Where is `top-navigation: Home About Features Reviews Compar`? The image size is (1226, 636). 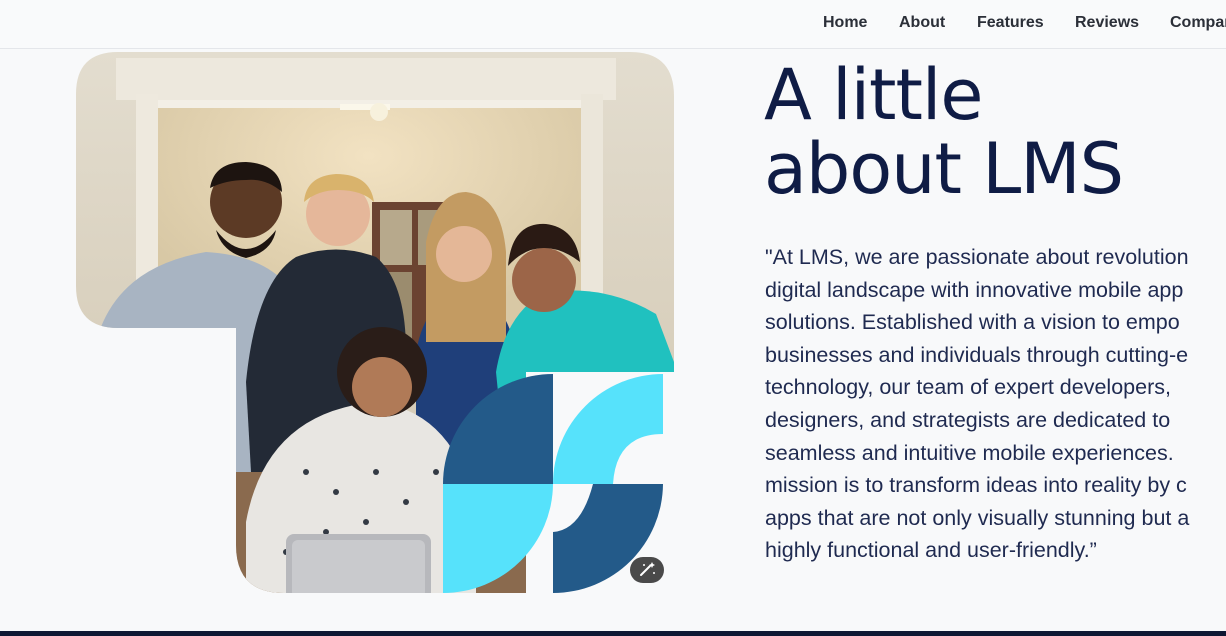 top-navigation: Home About Features Reviews Compar is located at coordinates (613, 24).